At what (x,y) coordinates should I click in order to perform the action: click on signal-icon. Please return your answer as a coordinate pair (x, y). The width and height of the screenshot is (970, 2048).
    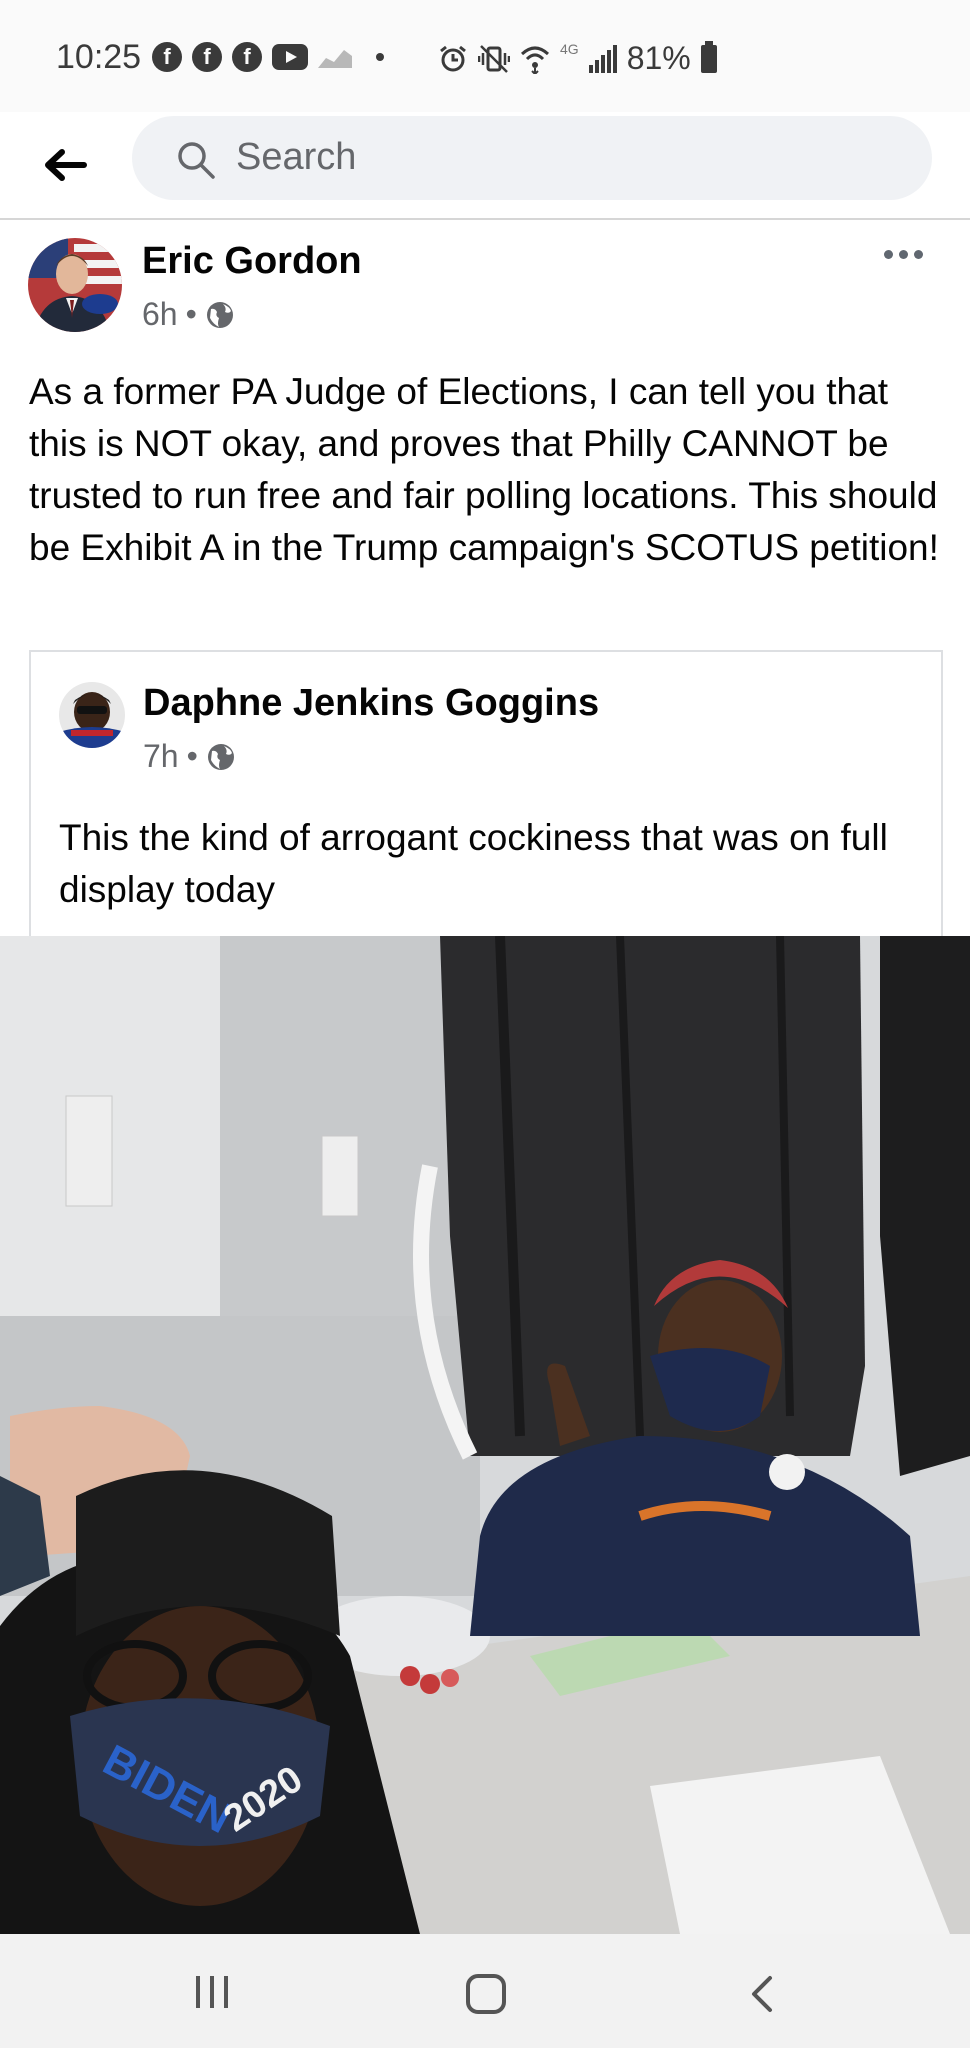
    Looking at the image, I should click on (602, 58).